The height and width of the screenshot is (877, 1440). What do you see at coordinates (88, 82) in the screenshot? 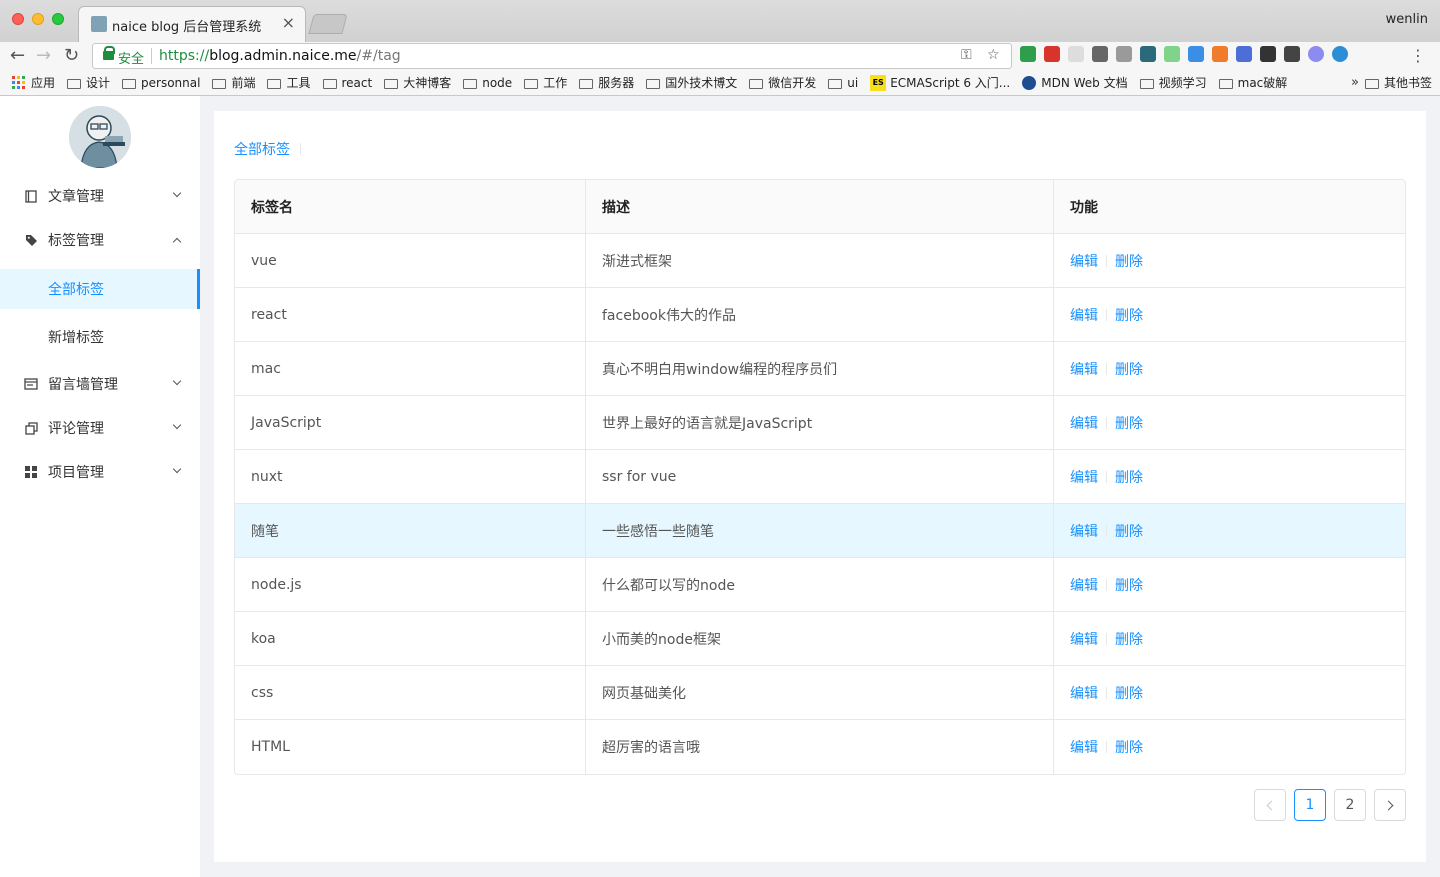
I see `bookmark-folder: 设计` at bounding box center [88, 82].